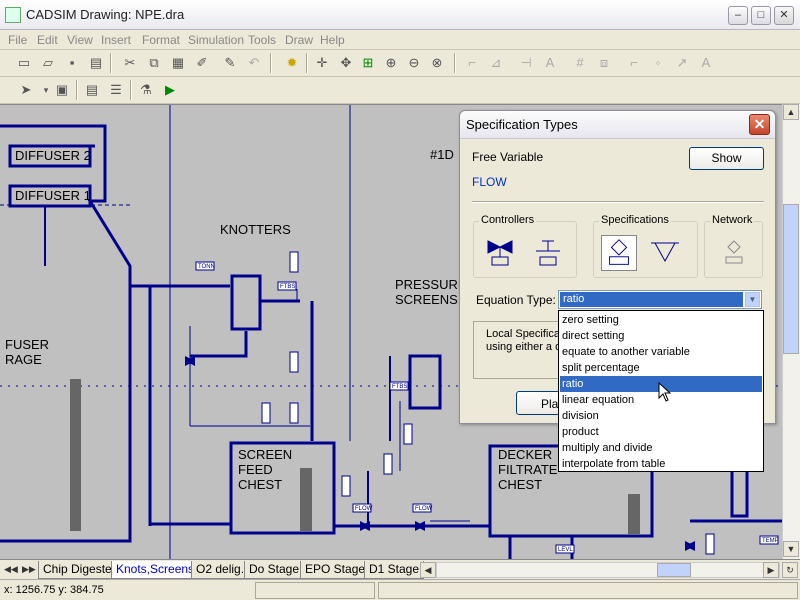 The image size is (800, 600). I want to click on layers-icon: ☰, so click(116, 90).